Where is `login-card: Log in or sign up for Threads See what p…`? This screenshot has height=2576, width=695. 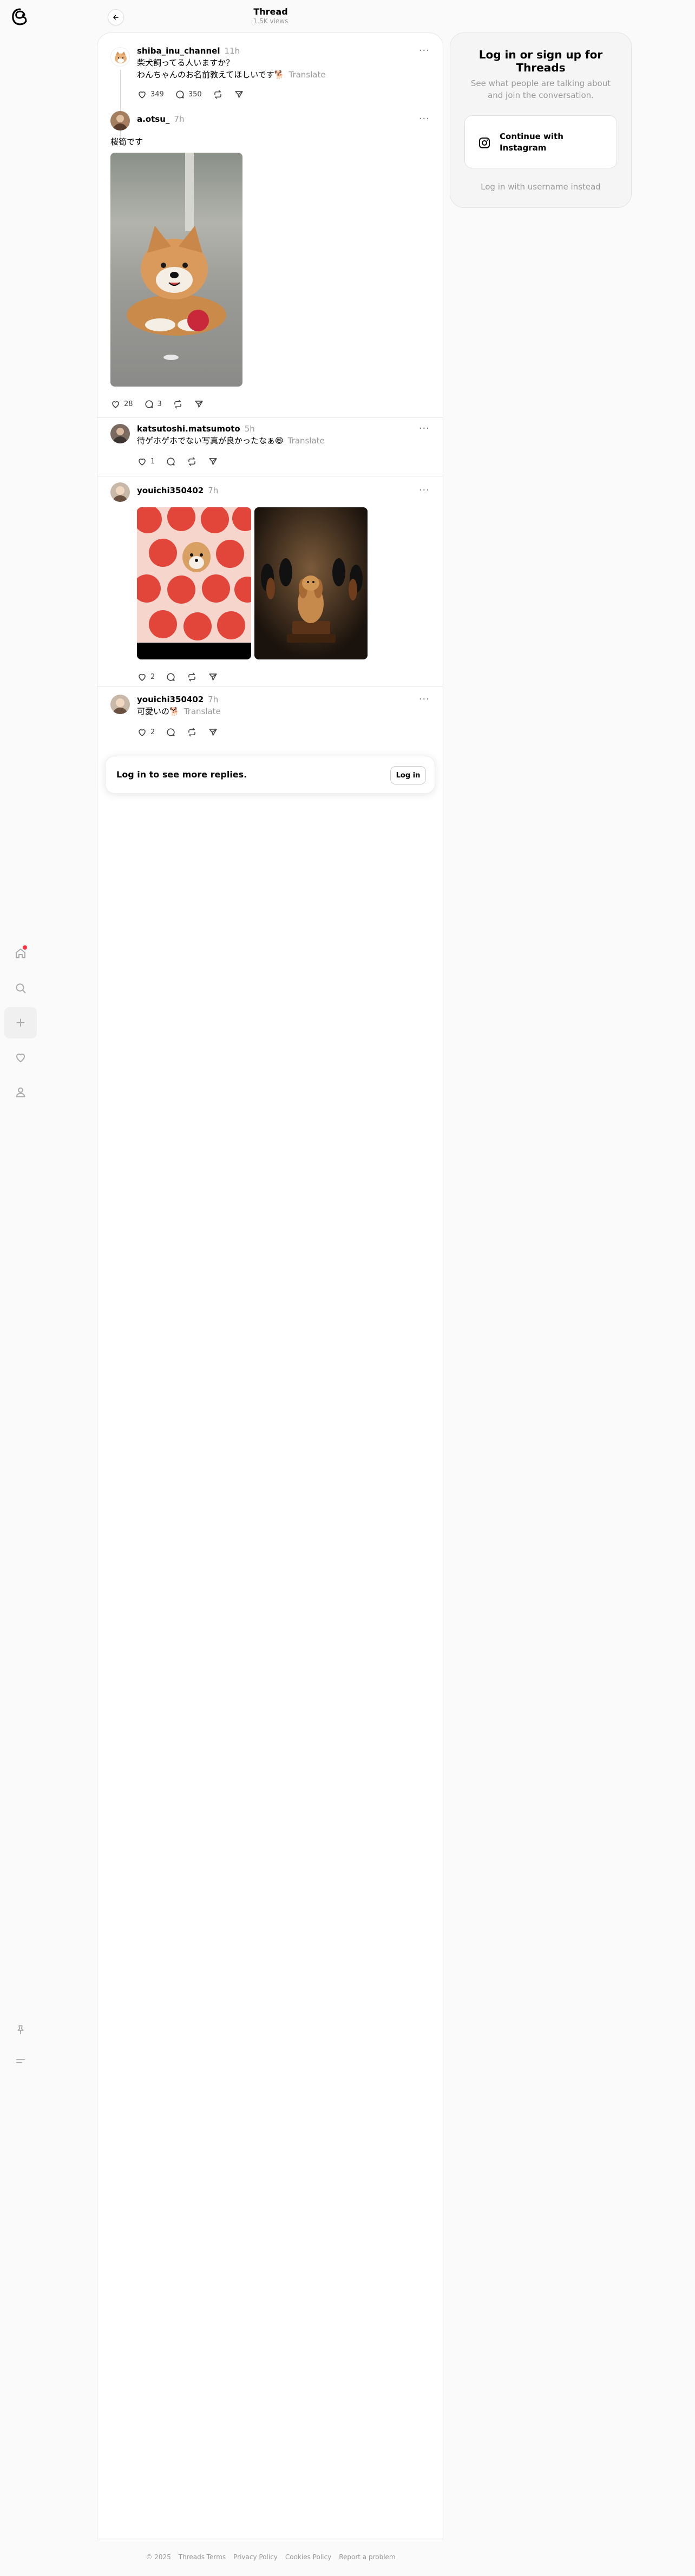
login-card: Log in or sign up for Threads See what p… is located at coordinates (541, 120).